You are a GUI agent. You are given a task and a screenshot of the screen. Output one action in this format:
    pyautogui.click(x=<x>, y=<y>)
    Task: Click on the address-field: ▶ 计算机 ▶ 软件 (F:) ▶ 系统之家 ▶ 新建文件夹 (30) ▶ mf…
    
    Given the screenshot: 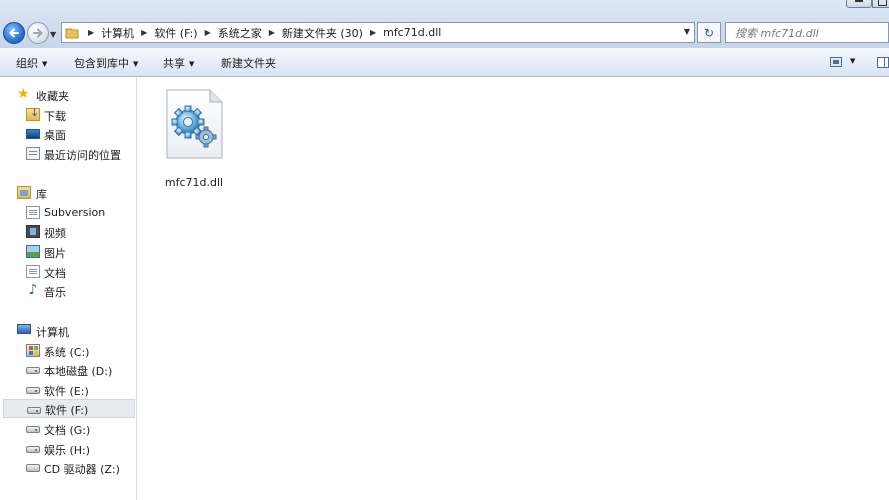 What is the action you would take?
    pyautogui.click(x=378, y=32)
    